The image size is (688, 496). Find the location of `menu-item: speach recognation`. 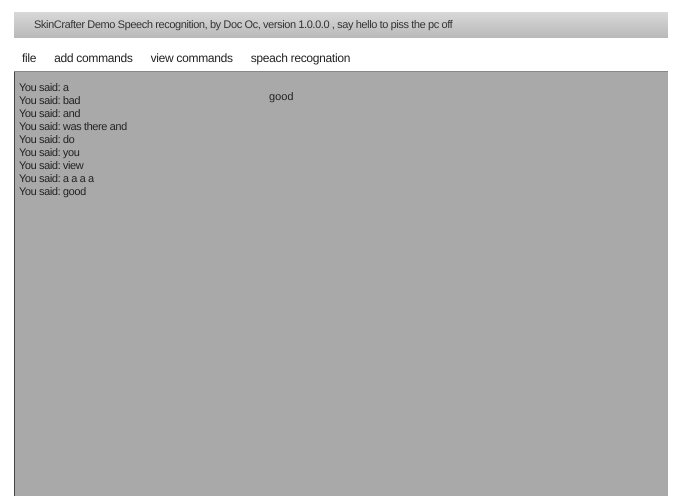

menu-item: speach recognation is located at coordinates (300, 58).